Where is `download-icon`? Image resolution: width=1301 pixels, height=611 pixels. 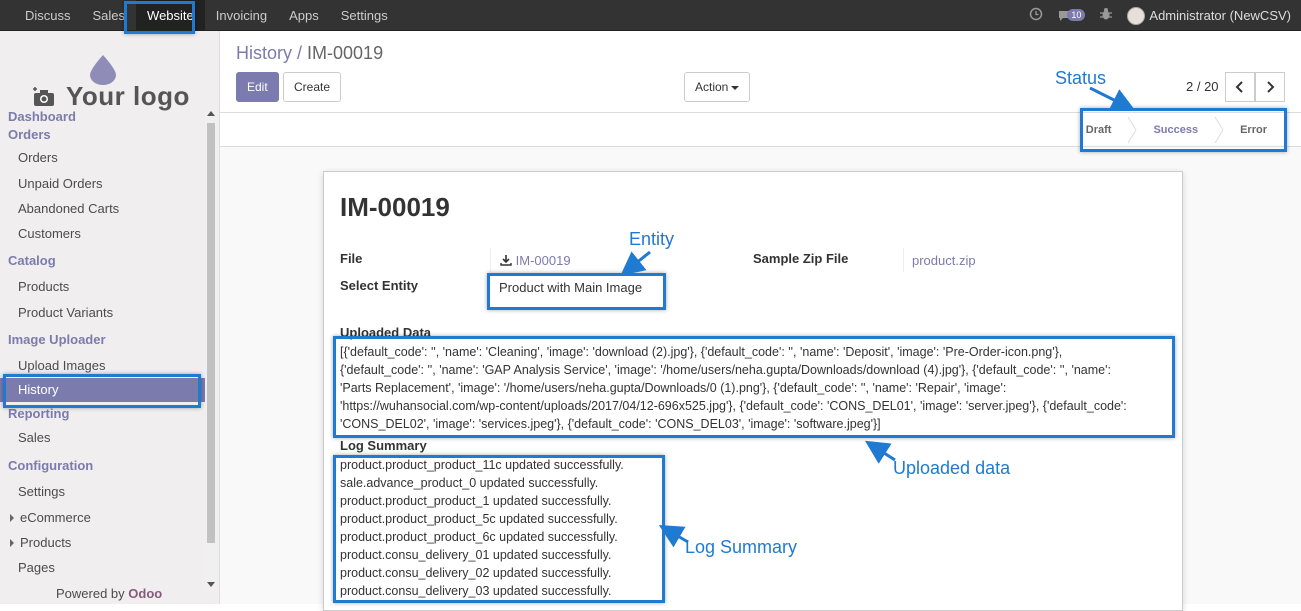
download-icon is located at coordinates (506, 260).